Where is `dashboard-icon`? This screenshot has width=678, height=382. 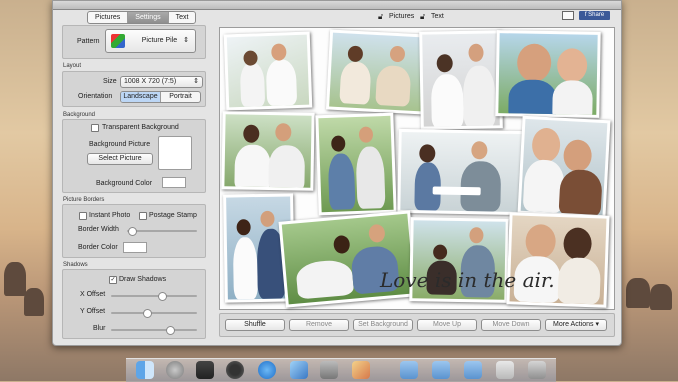
dashboard-icon is located at coordinates (205, 370).